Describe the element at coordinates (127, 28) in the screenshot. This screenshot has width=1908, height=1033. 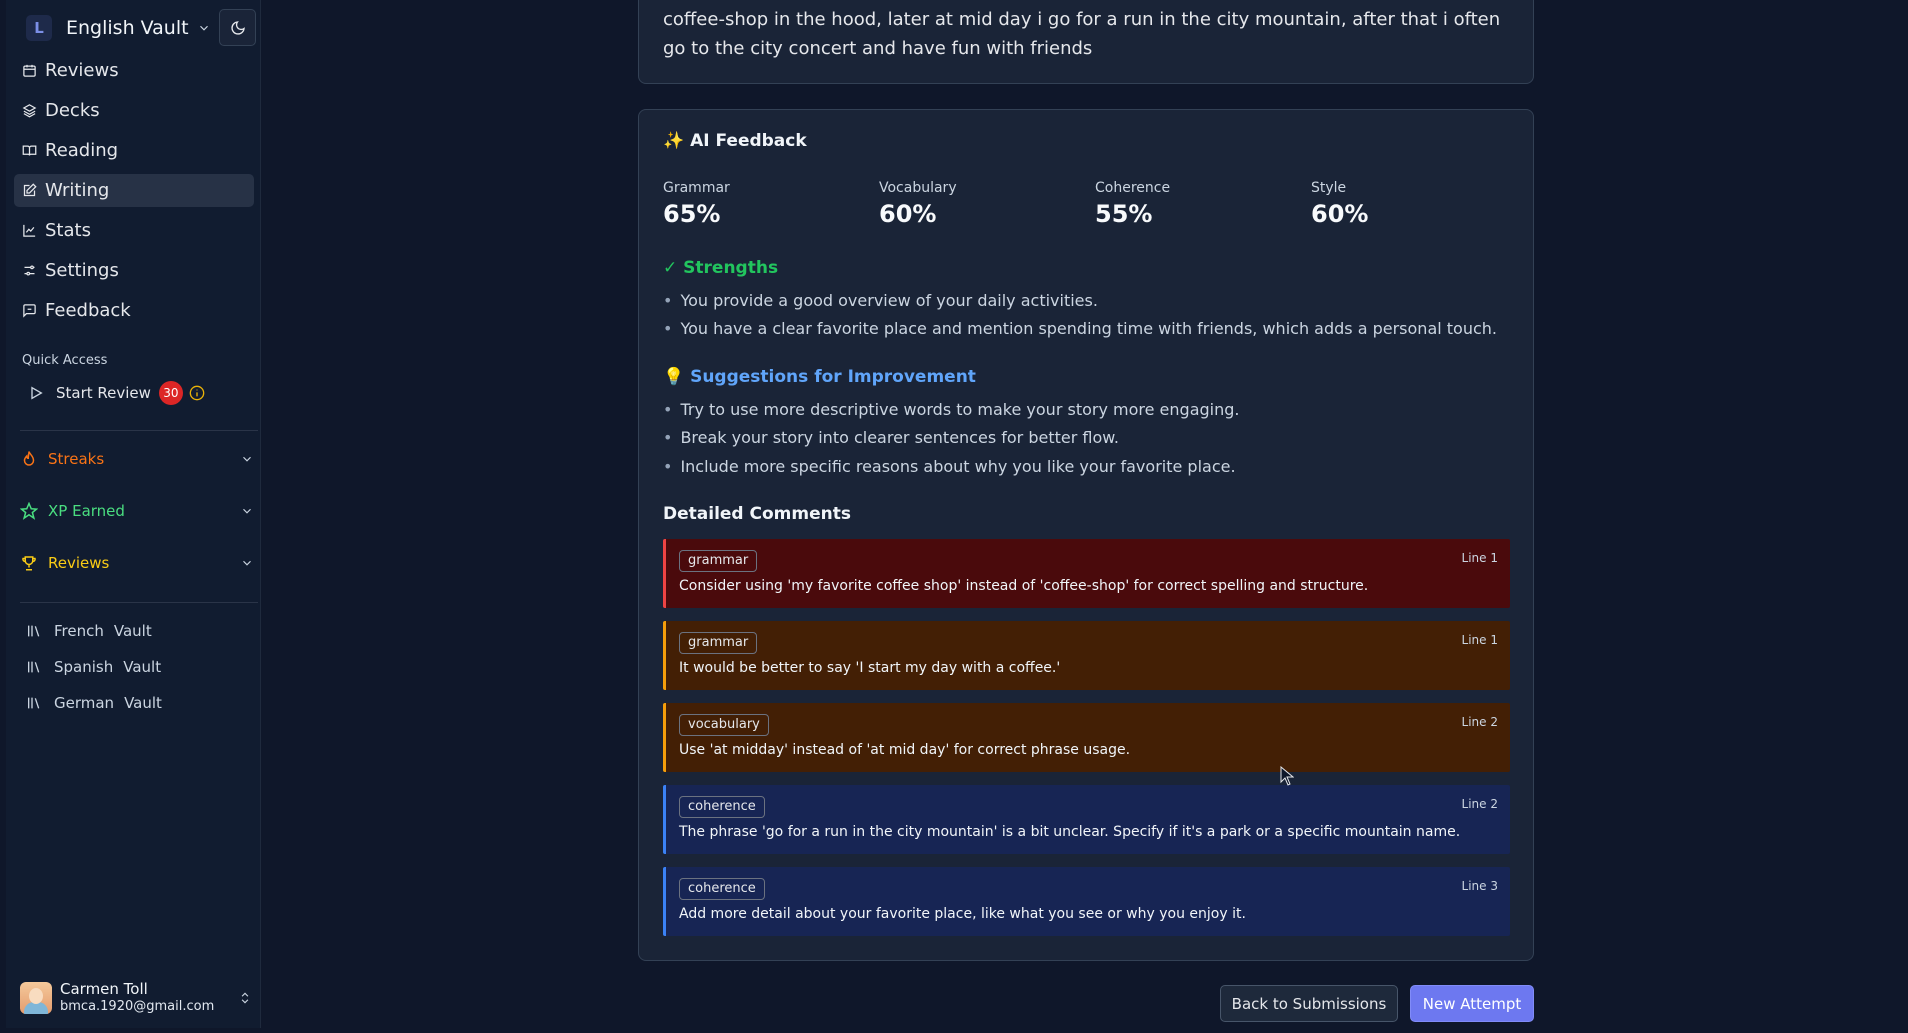
I see `vault-name: English Vault` at that location.